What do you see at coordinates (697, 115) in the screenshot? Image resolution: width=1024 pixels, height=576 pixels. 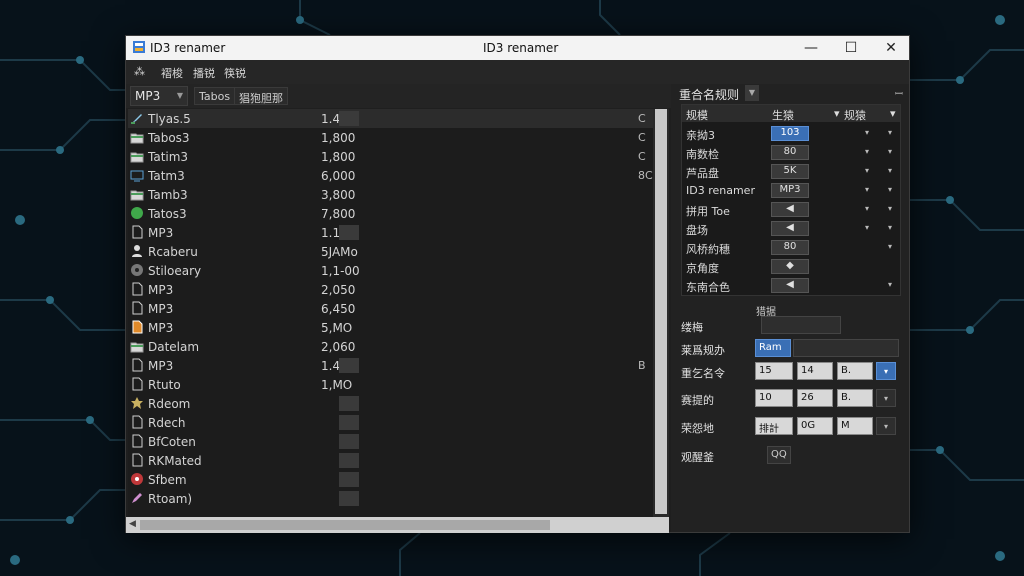 I see `column-header: 规模` at bounding box center [697, 115].